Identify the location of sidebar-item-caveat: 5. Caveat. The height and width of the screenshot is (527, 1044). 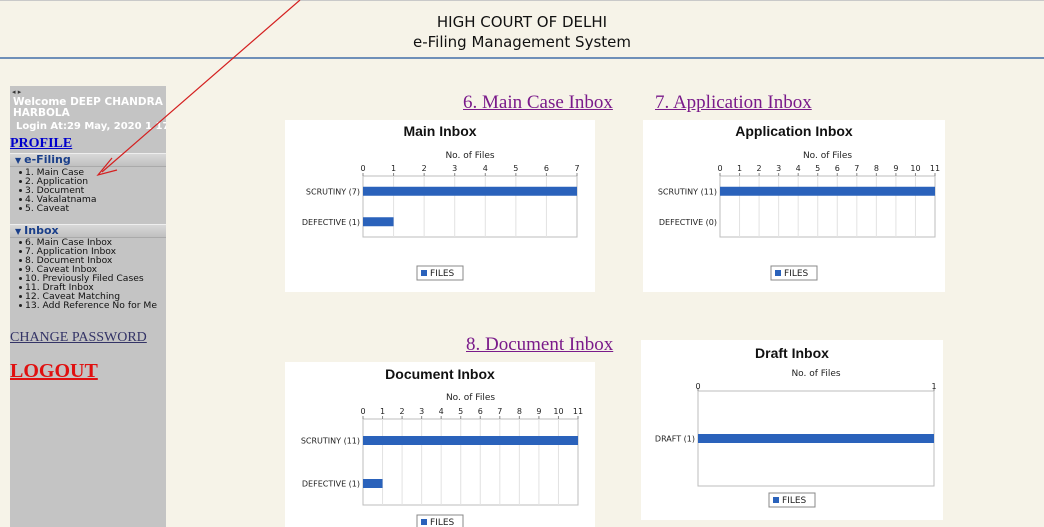
(44, 208).